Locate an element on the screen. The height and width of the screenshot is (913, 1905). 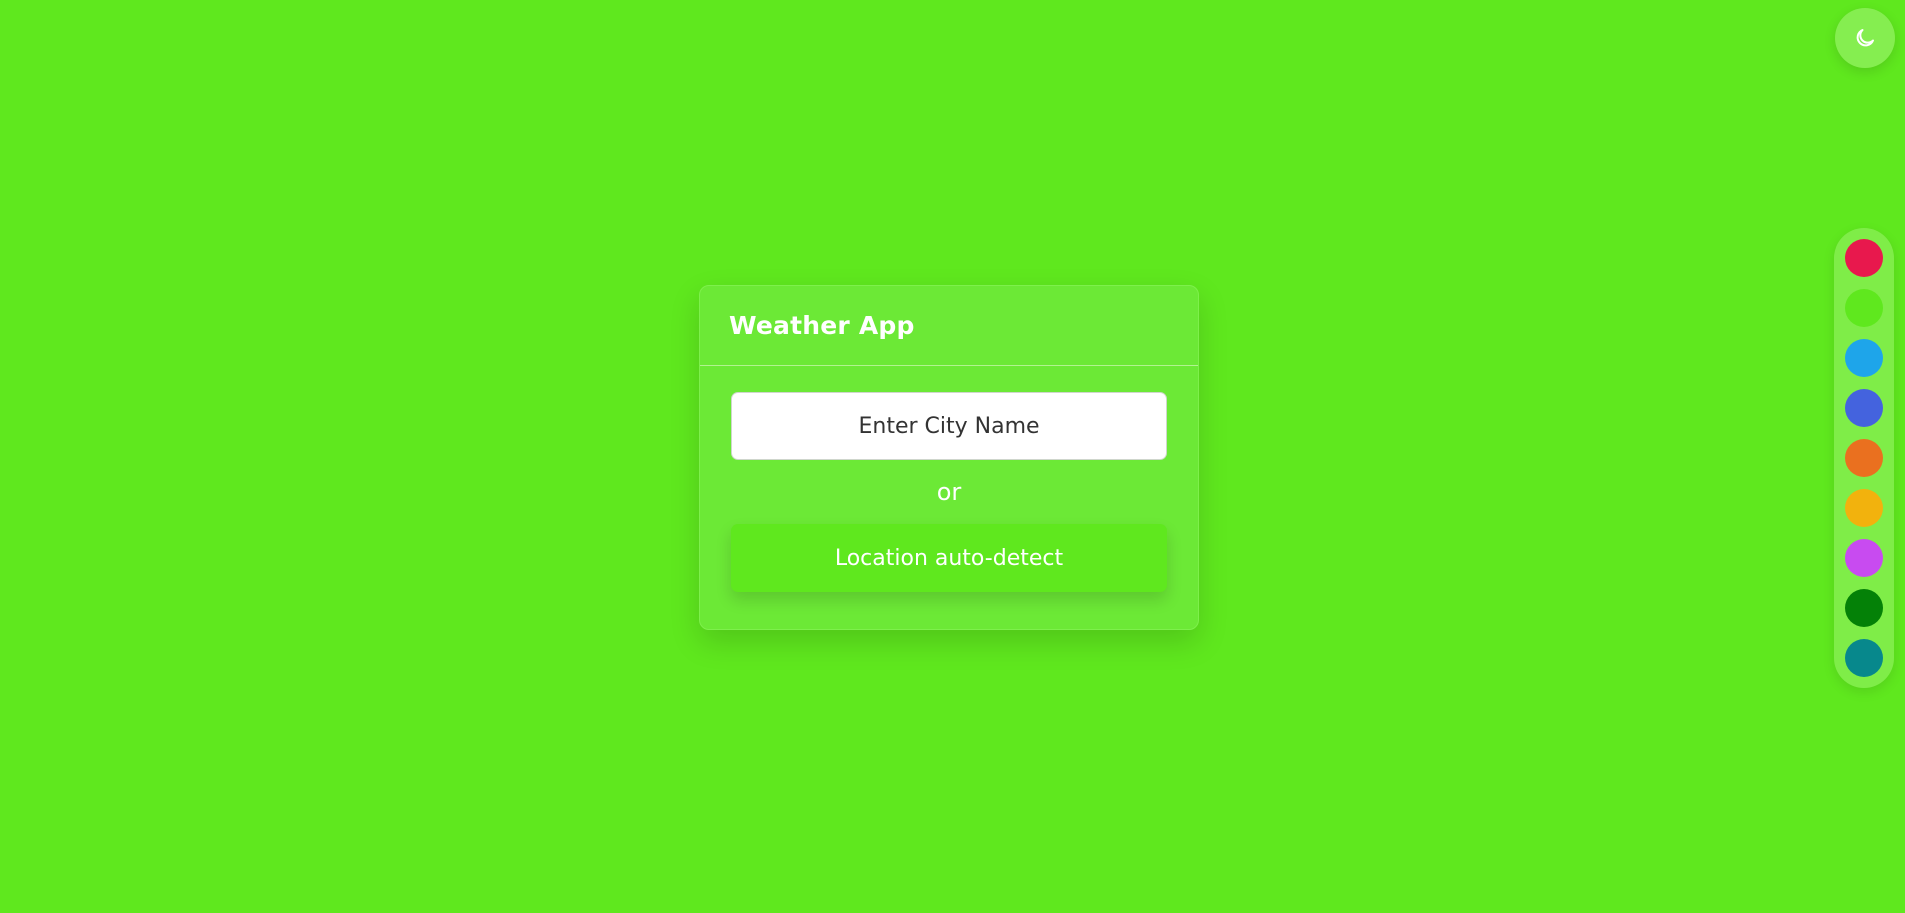
or-separator: or is located at coordinates (949, 492).